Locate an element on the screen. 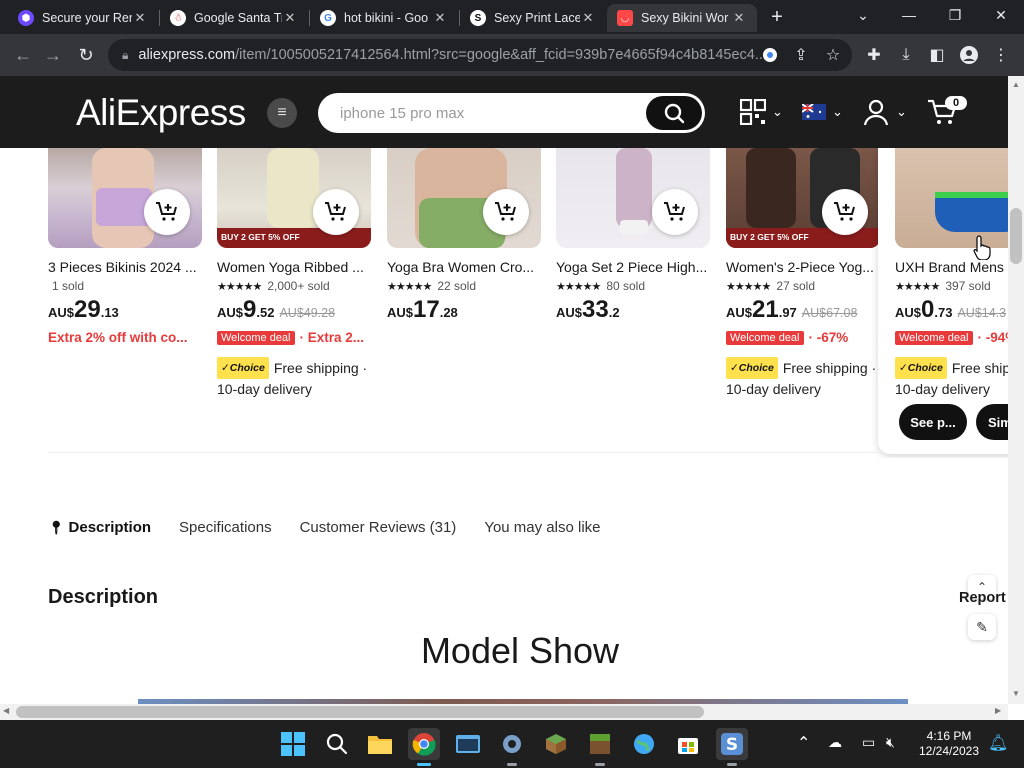 This screenshot has width=1024, height=768. bookmark-star-icon: ☆ is located at coordinates (833, 55).